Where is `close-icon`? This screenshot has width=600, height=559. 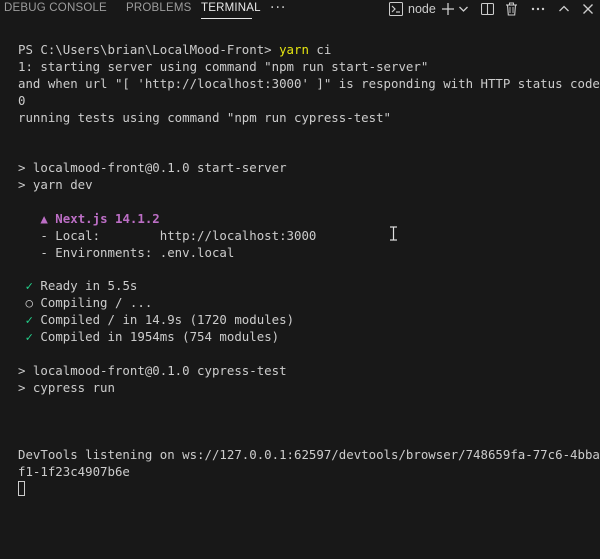 close-icon is located at coordinates (588, 9).